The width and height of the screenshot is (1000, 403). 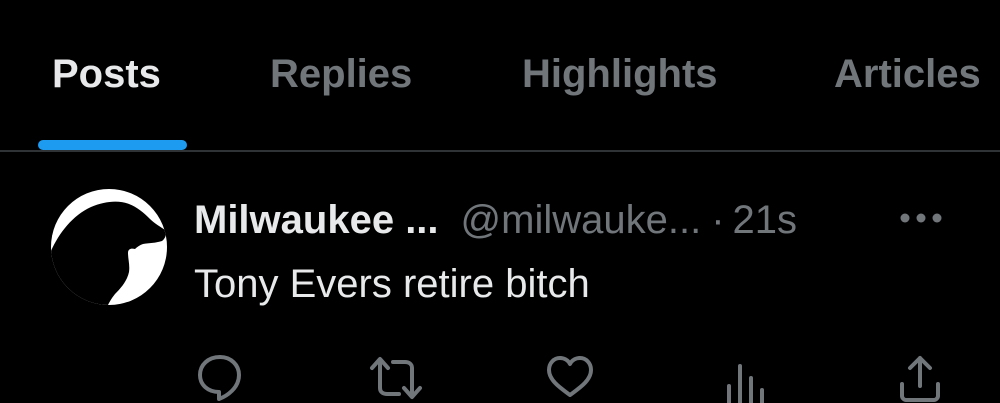 What do you see at coordinates (921, 218) in the screenshot?
I see `more-icon` at bounding box center [921, 218].